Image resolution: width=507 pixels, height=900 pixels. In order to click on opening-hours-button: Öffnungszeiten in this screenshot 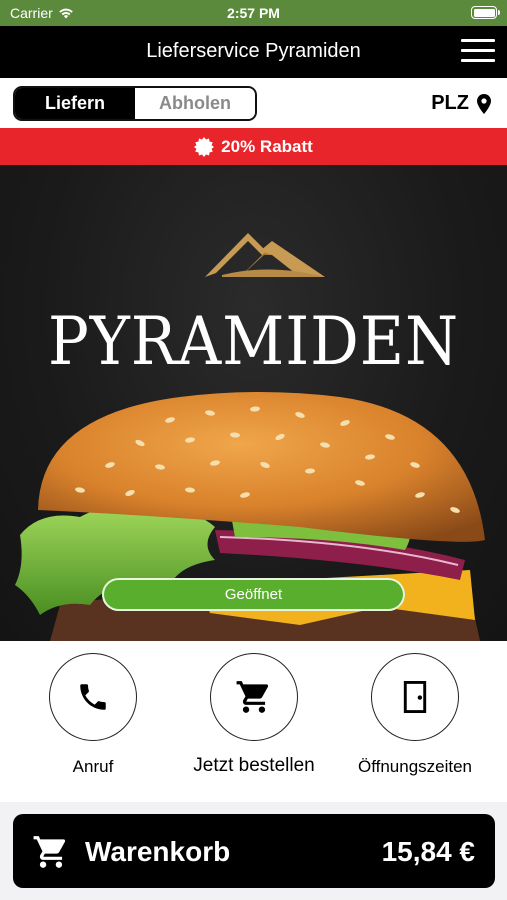, I will do `click(415, 715)`.